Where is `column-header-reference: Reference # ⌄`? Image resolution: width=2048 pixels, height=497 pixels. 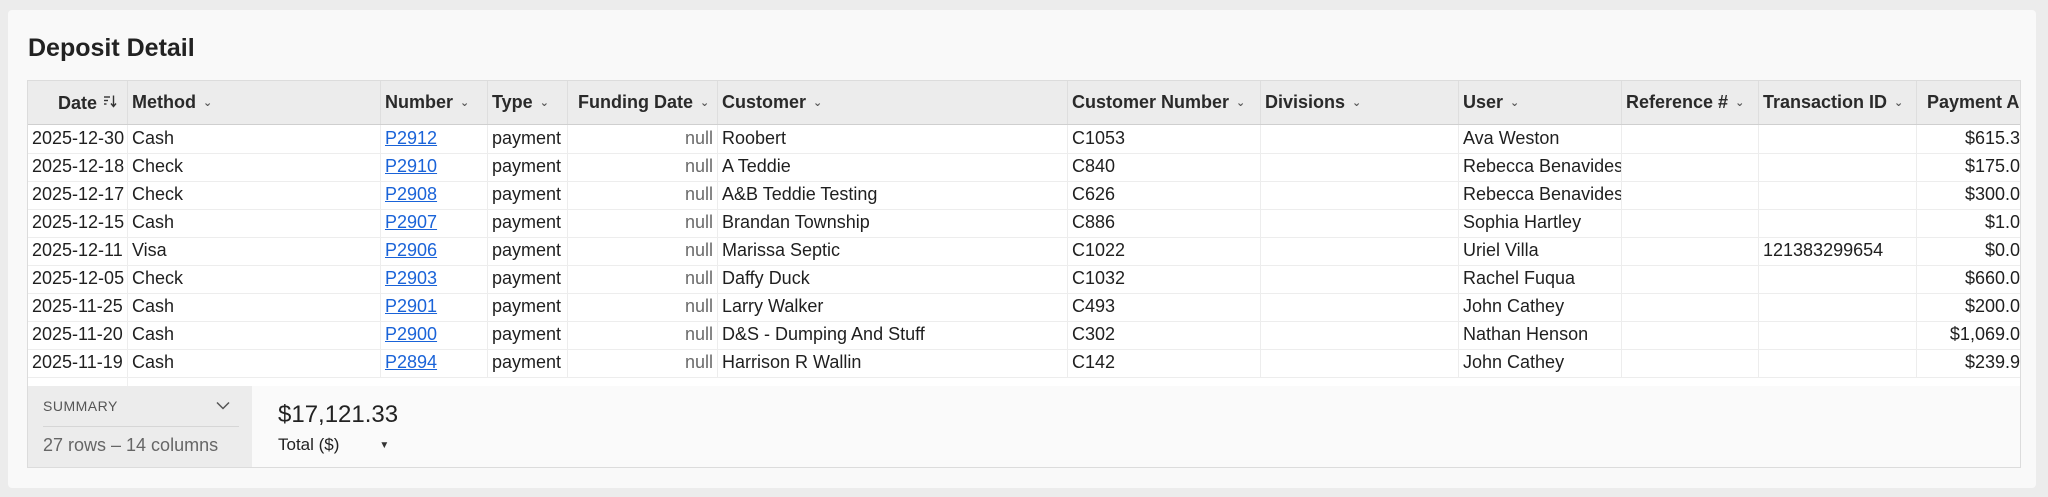 column-header-reference: Reference # ⌄ is located at coordinates (1690, 102).